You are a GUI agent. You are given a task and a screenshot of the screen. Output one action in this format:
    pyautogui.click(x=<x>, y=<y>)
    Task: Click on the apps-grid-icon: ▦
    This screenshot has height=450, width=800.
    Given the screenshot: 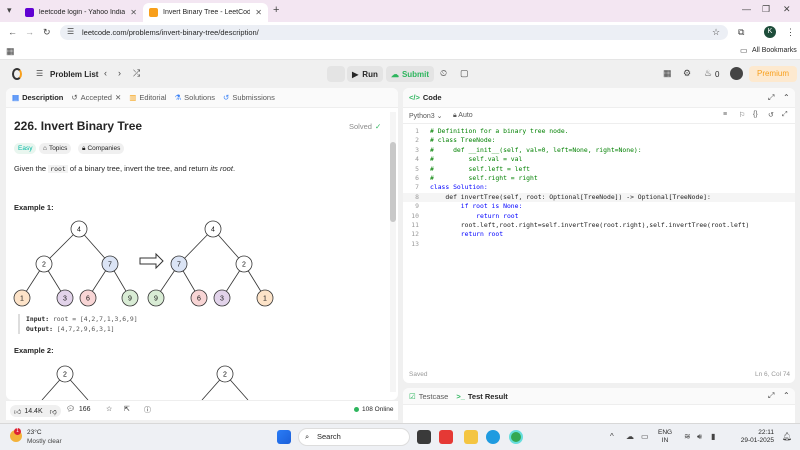 What is the action you would take?
    pyautogui.click(x=10, y=51)
    